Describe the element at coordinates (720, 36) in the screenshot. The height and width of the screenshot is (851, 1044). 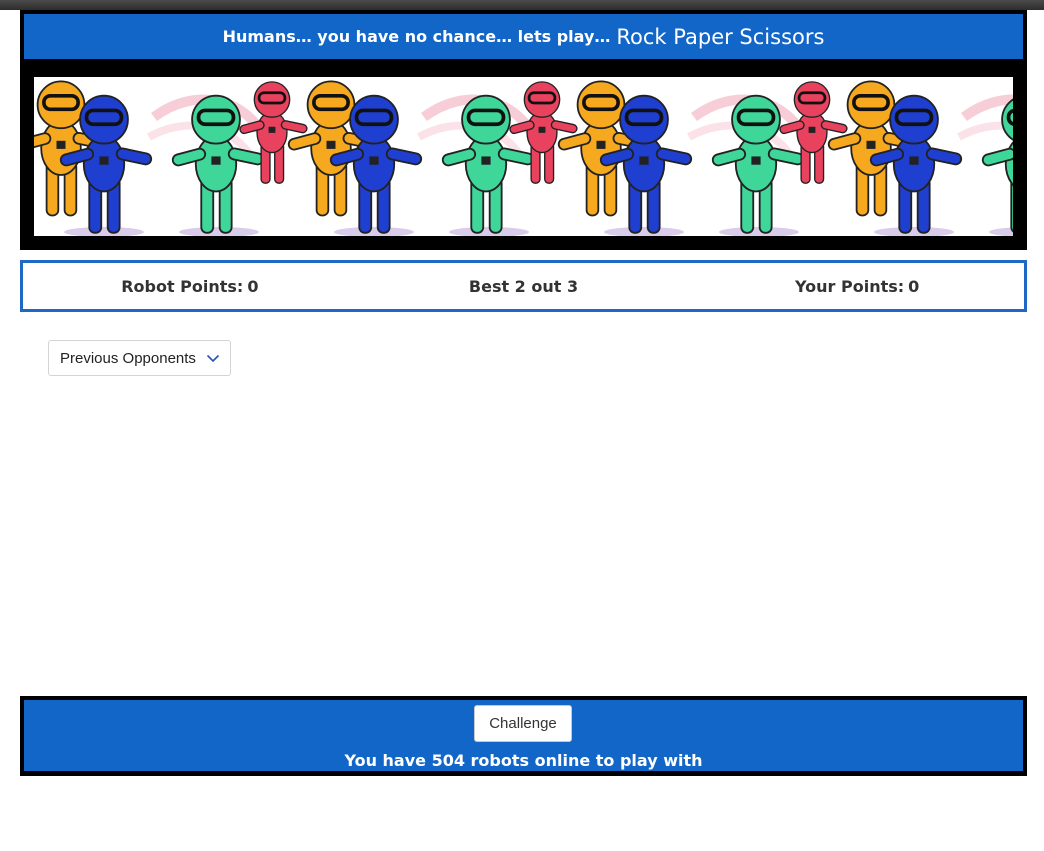
I see `page-title: Rock Paper Scissors` at that location.